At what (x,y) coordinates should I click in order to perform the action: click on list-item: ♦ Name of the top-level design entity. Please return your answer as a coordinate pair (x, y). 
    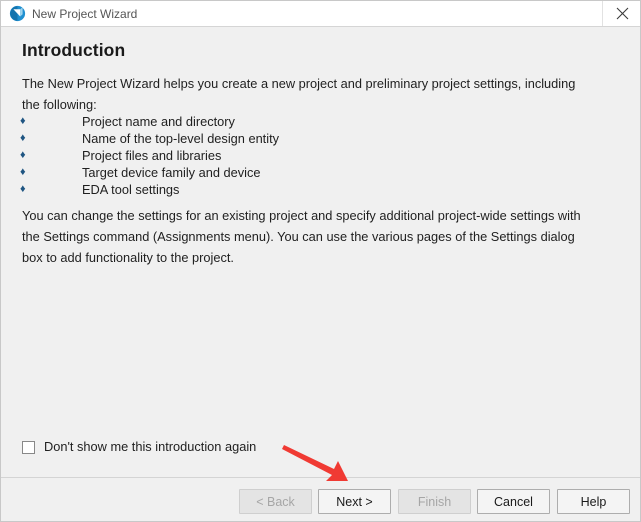
    Looking at the image, I should click on (220, 138).